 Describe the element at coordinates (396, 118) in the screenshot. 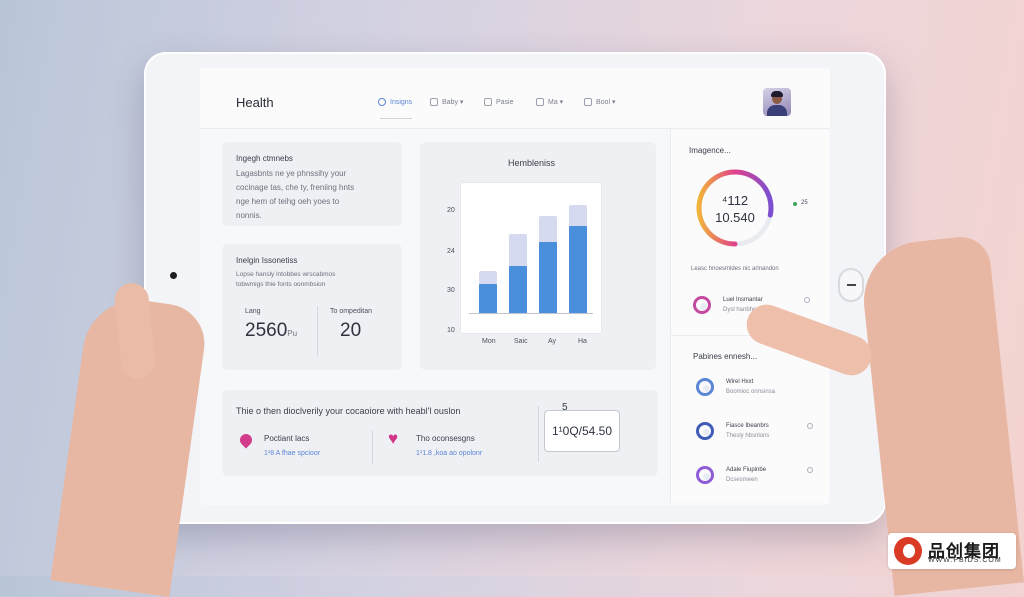

I see `active-tab-underline` at that location.